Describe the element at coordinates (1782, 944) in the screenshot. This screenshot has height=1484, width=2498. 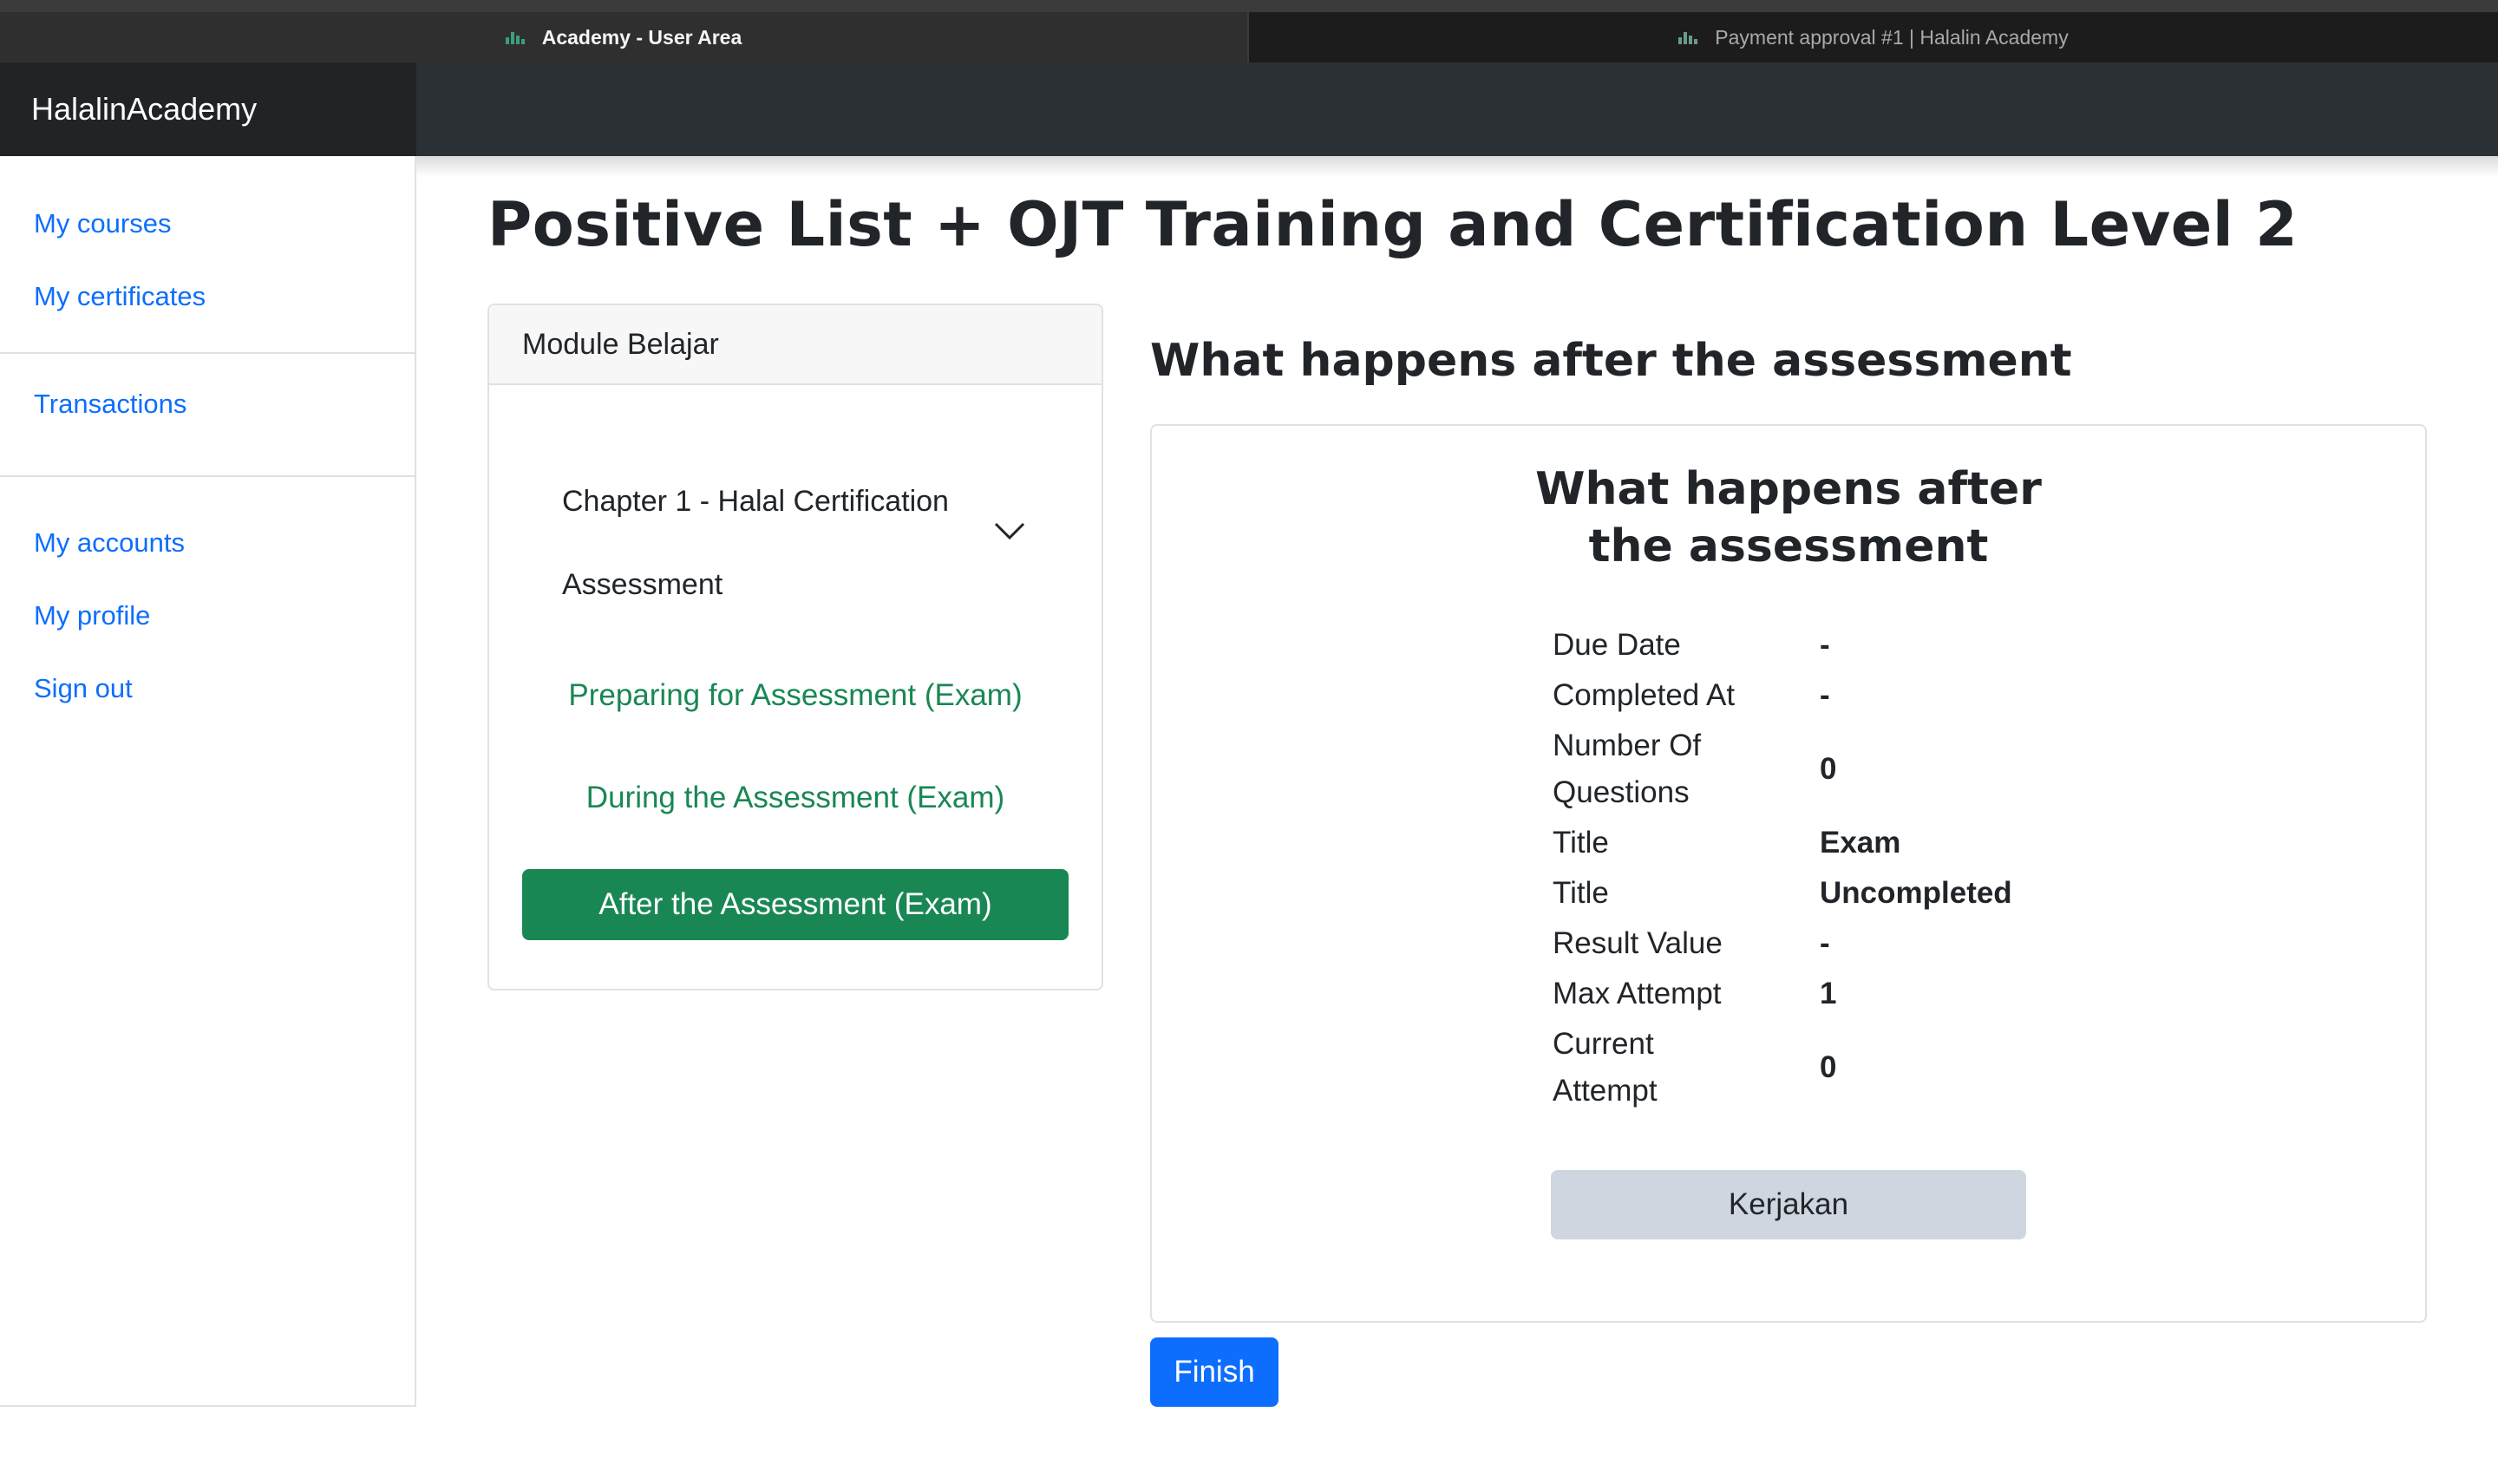
I see `detail-row: Result Value -` at that location.